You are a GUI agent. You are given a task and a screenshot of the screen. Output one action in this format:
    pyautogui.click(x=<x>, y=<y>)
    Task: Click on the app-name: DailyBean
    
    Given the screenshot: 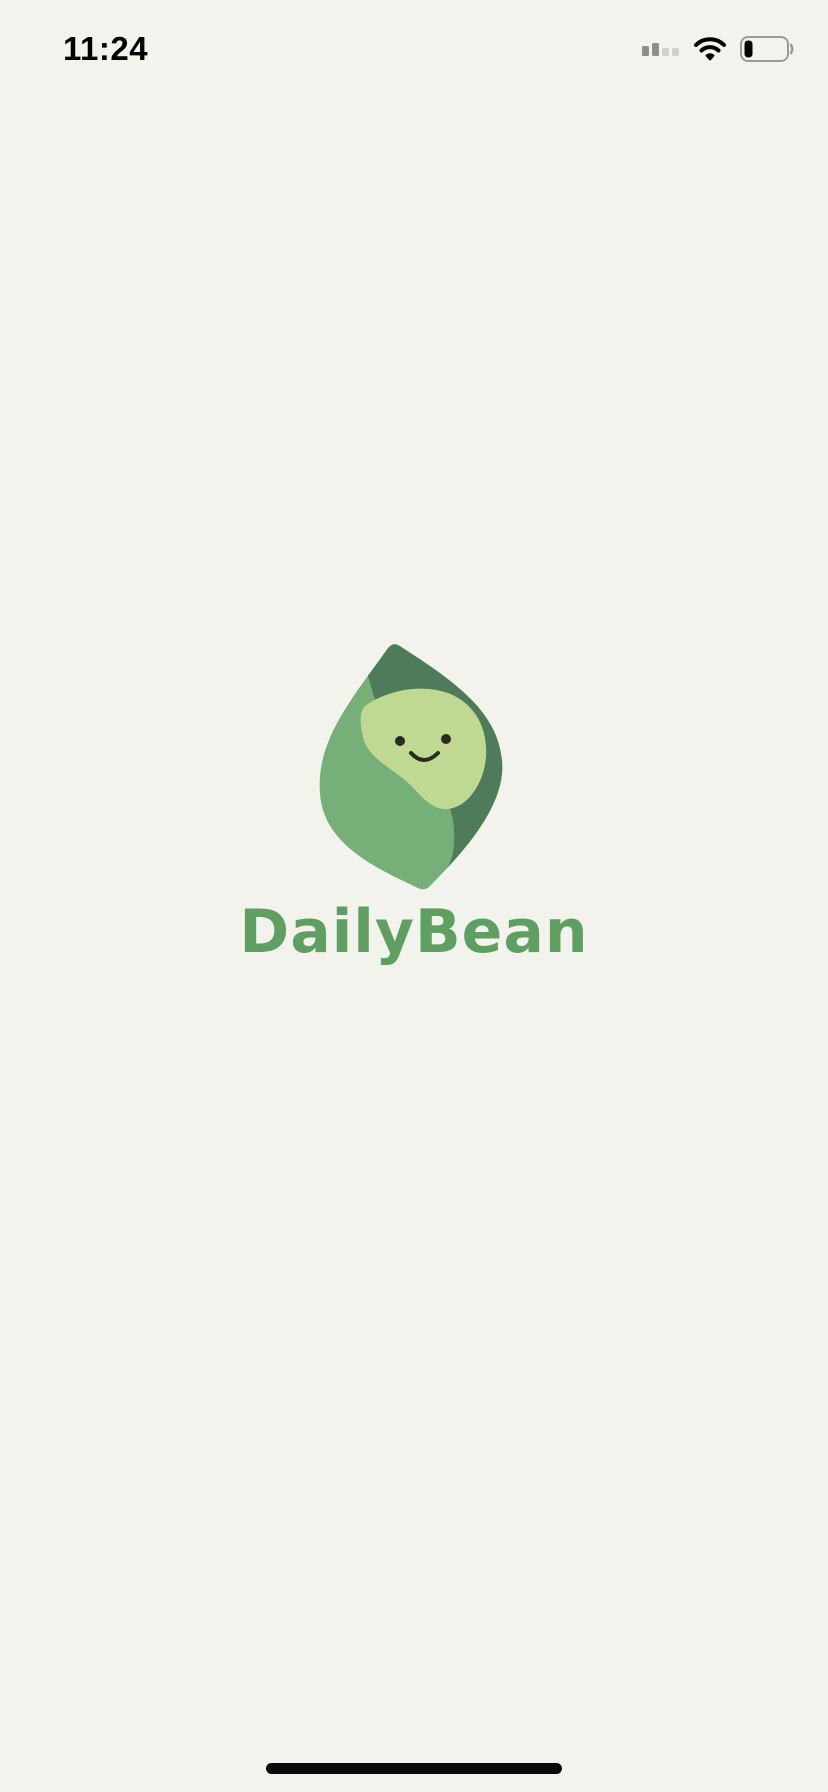 What is the action you would take?
    pyautogui.click(x=414, y=932)
    